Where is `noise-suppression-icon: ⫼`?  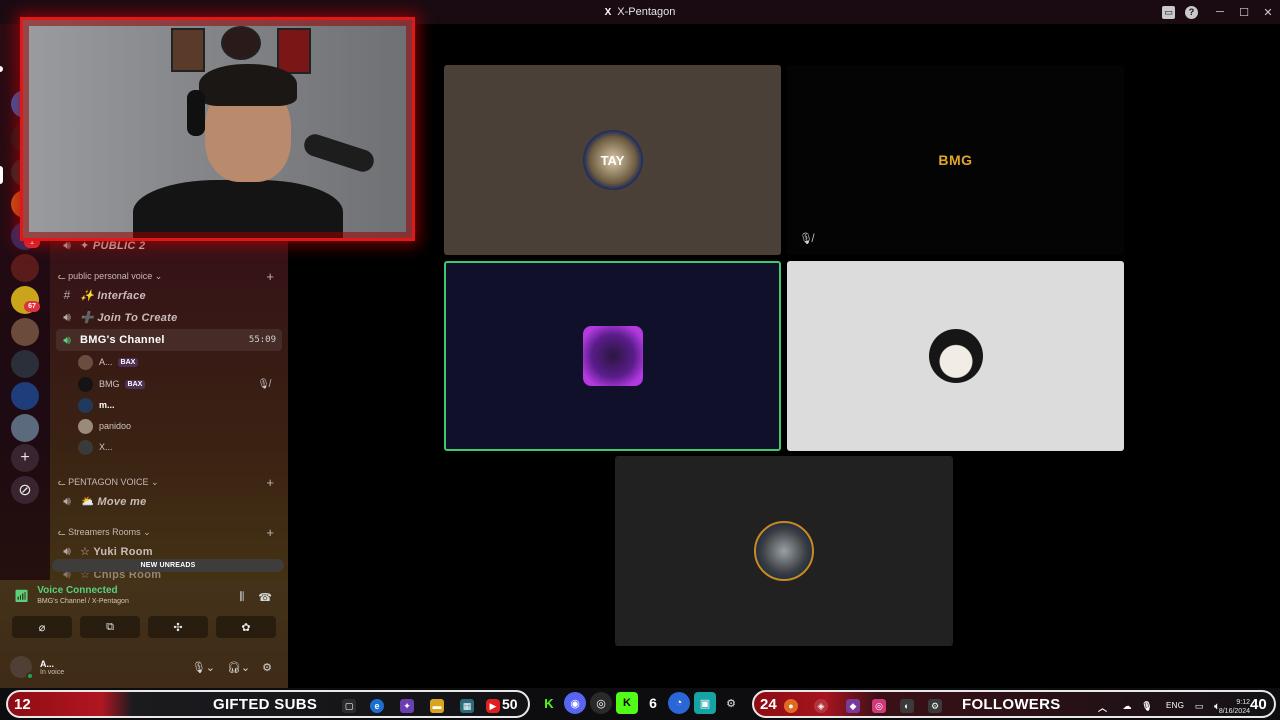 noise-suppression-icon: ⫼ is located at coordinates (241, 597).